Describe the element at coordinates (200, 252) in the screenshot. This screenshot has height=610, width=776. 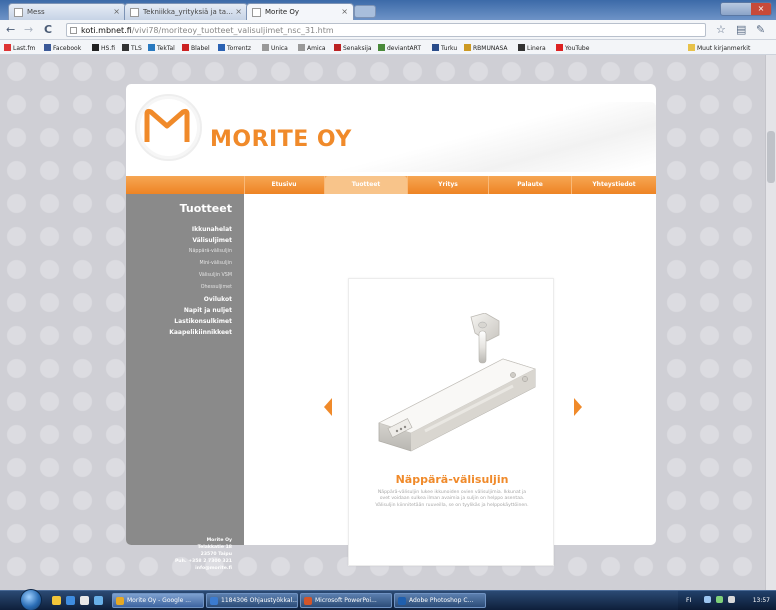
I see `sidebar-subitem-nappara-valisuljin: Näppärä-välisuljin` at that location.